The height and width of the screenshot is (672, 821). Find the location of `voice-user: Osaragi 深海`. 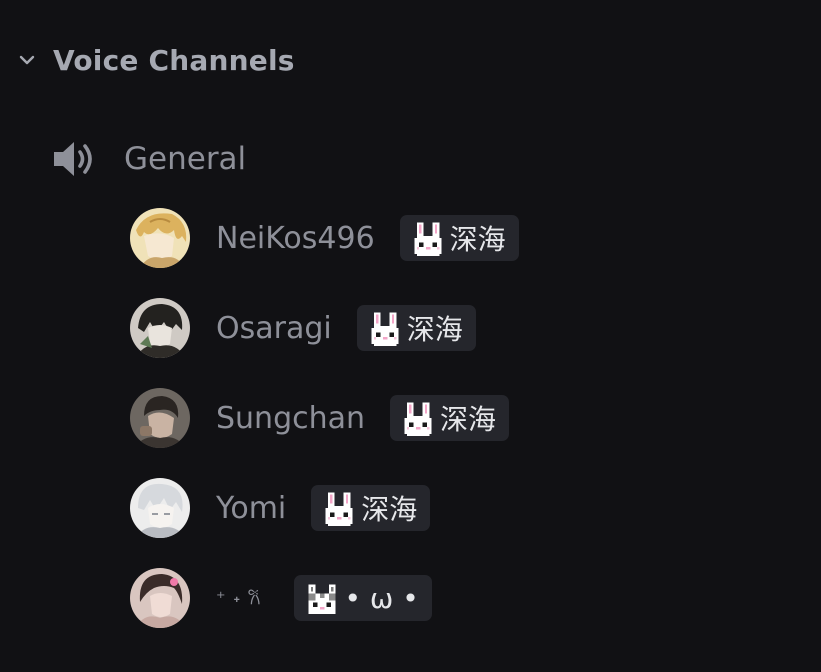

voice-user: Osaragi 深海 is located at coordinates (324, 328).